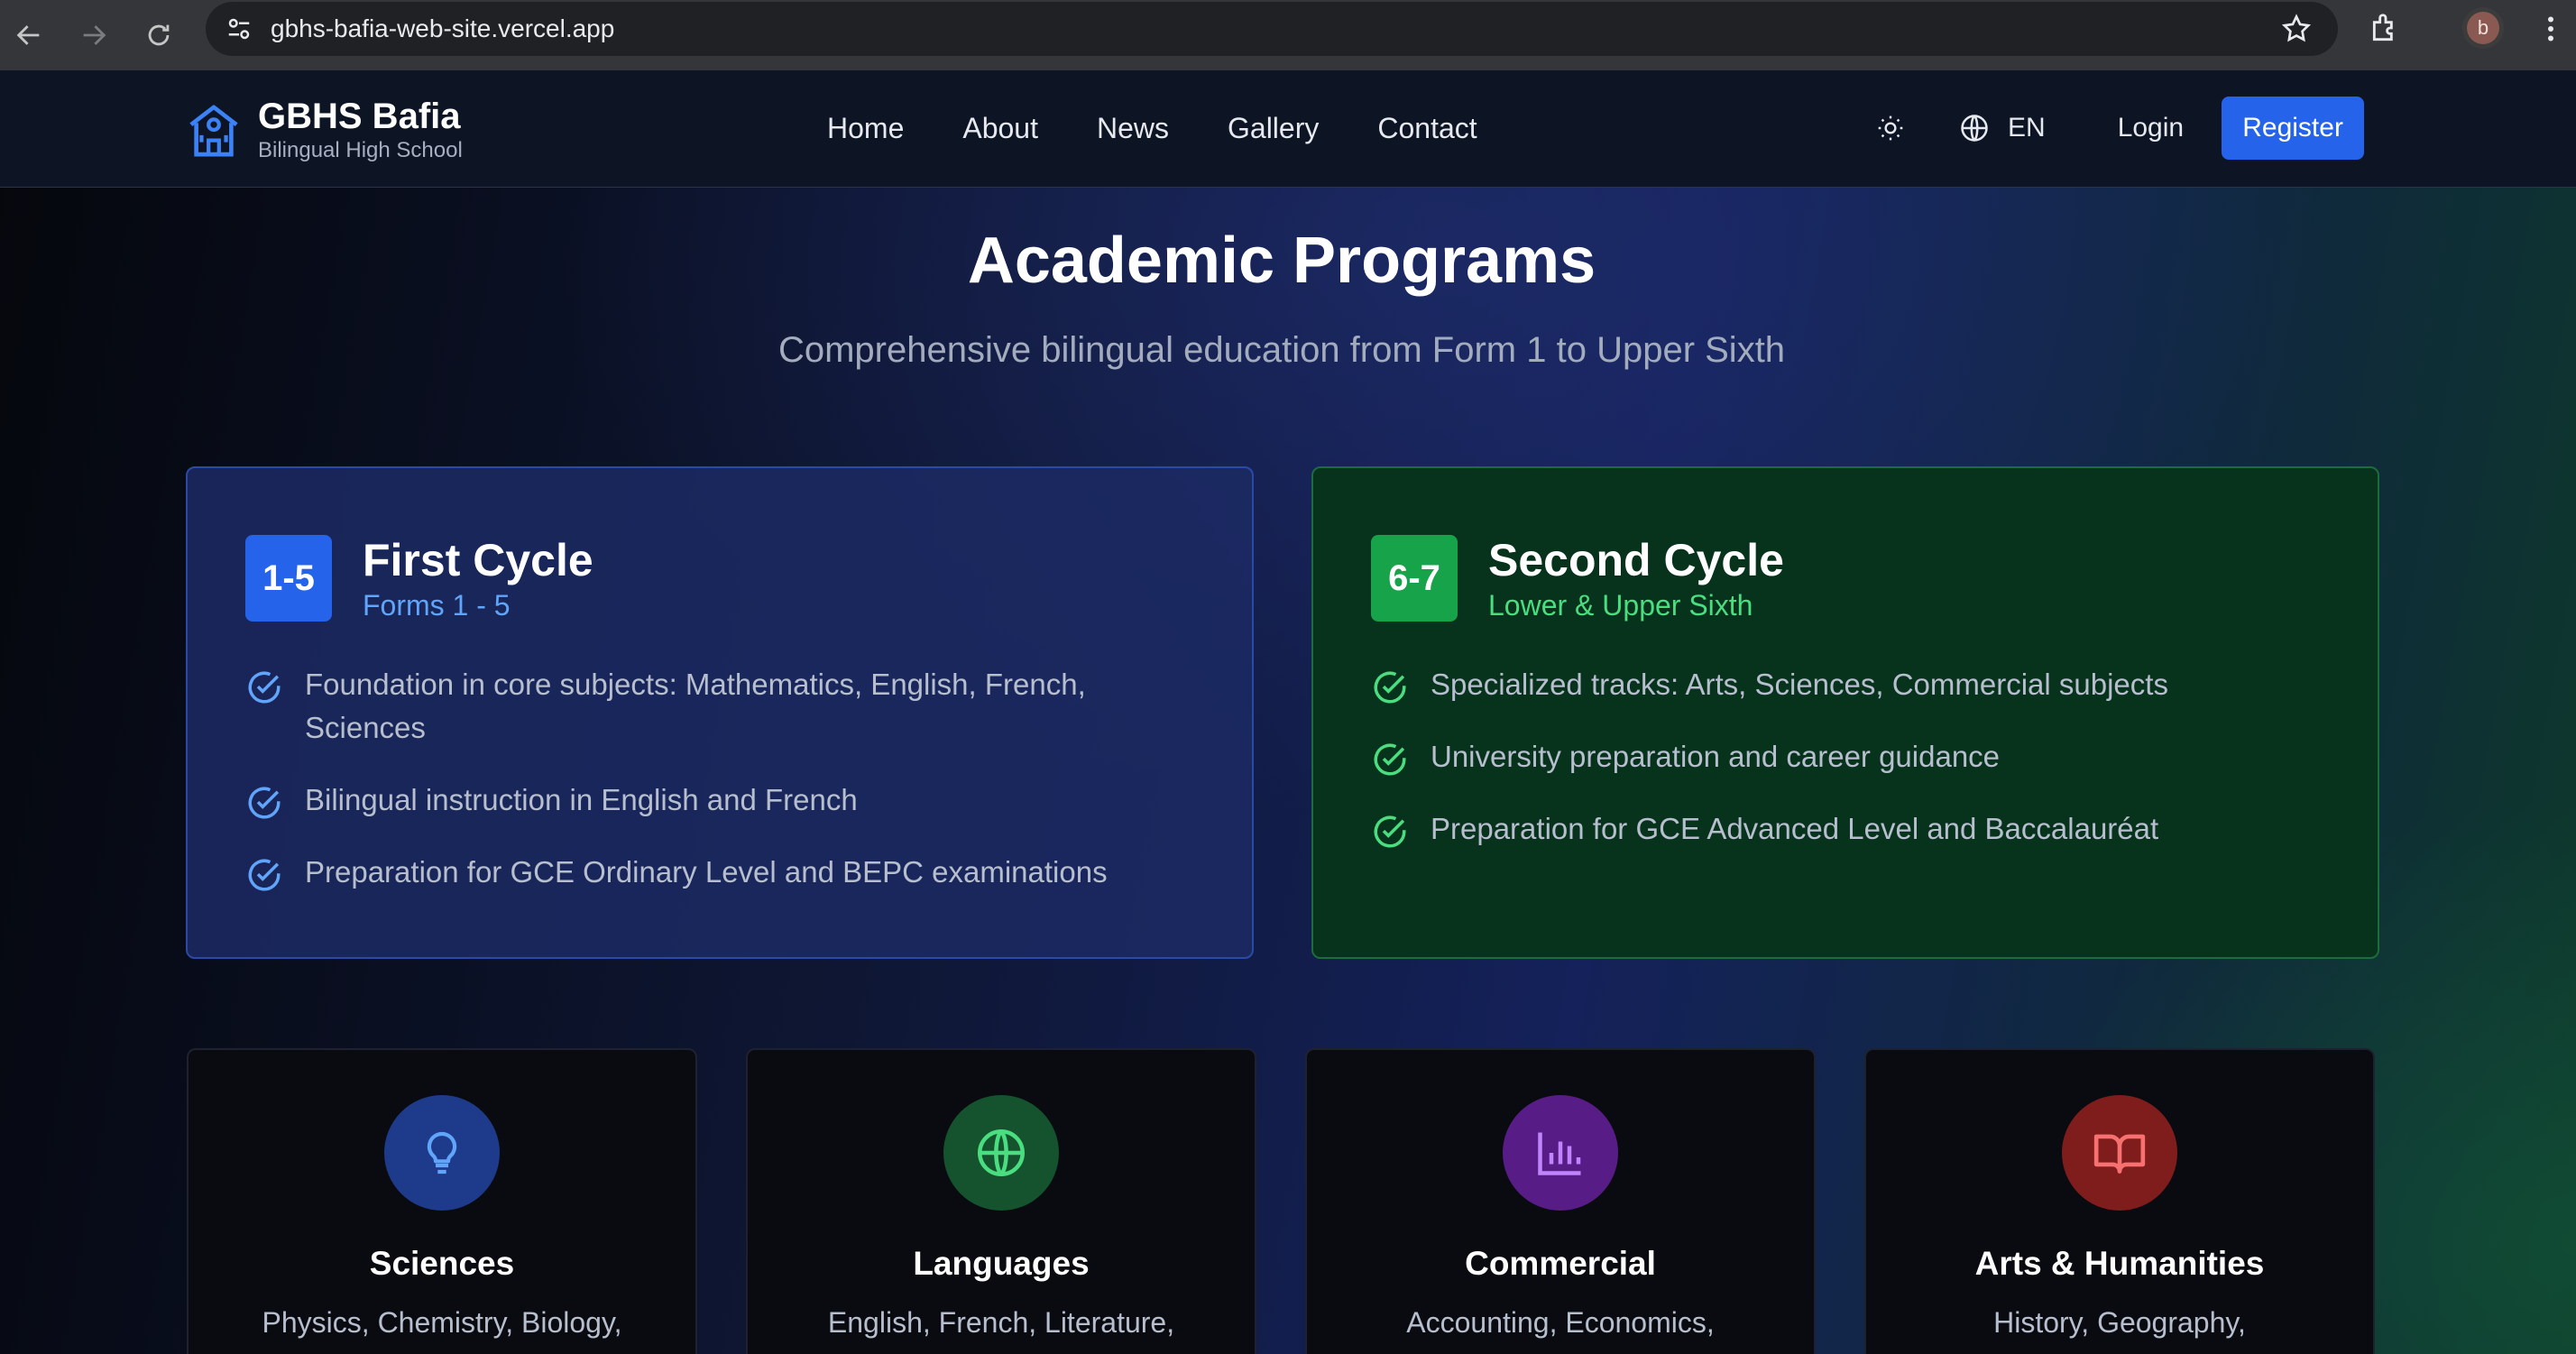  I want to click on forward-button, so click(94, 35).